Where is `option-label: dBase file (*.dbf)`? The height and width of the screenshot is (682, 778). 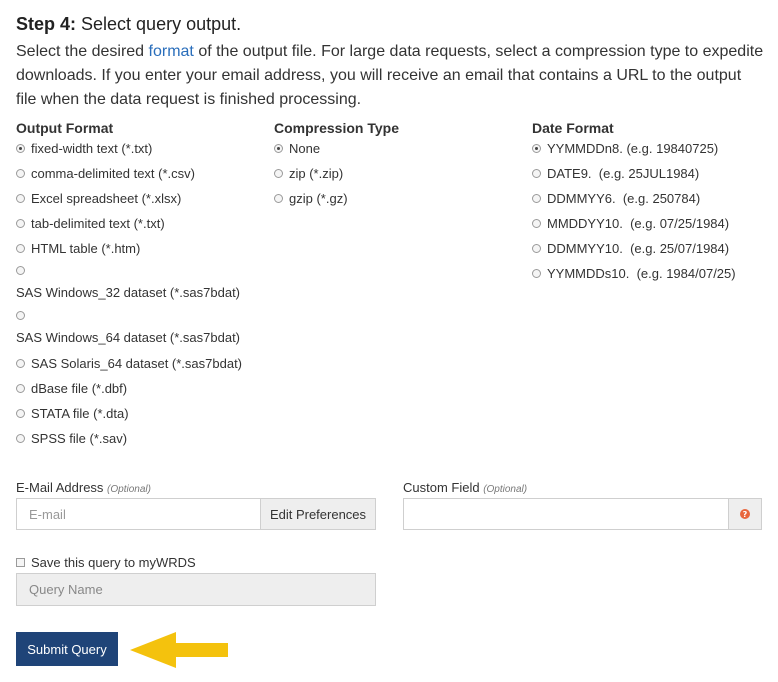
option-label: dBase file (*.dbf) is located at coordinates (79, 388).